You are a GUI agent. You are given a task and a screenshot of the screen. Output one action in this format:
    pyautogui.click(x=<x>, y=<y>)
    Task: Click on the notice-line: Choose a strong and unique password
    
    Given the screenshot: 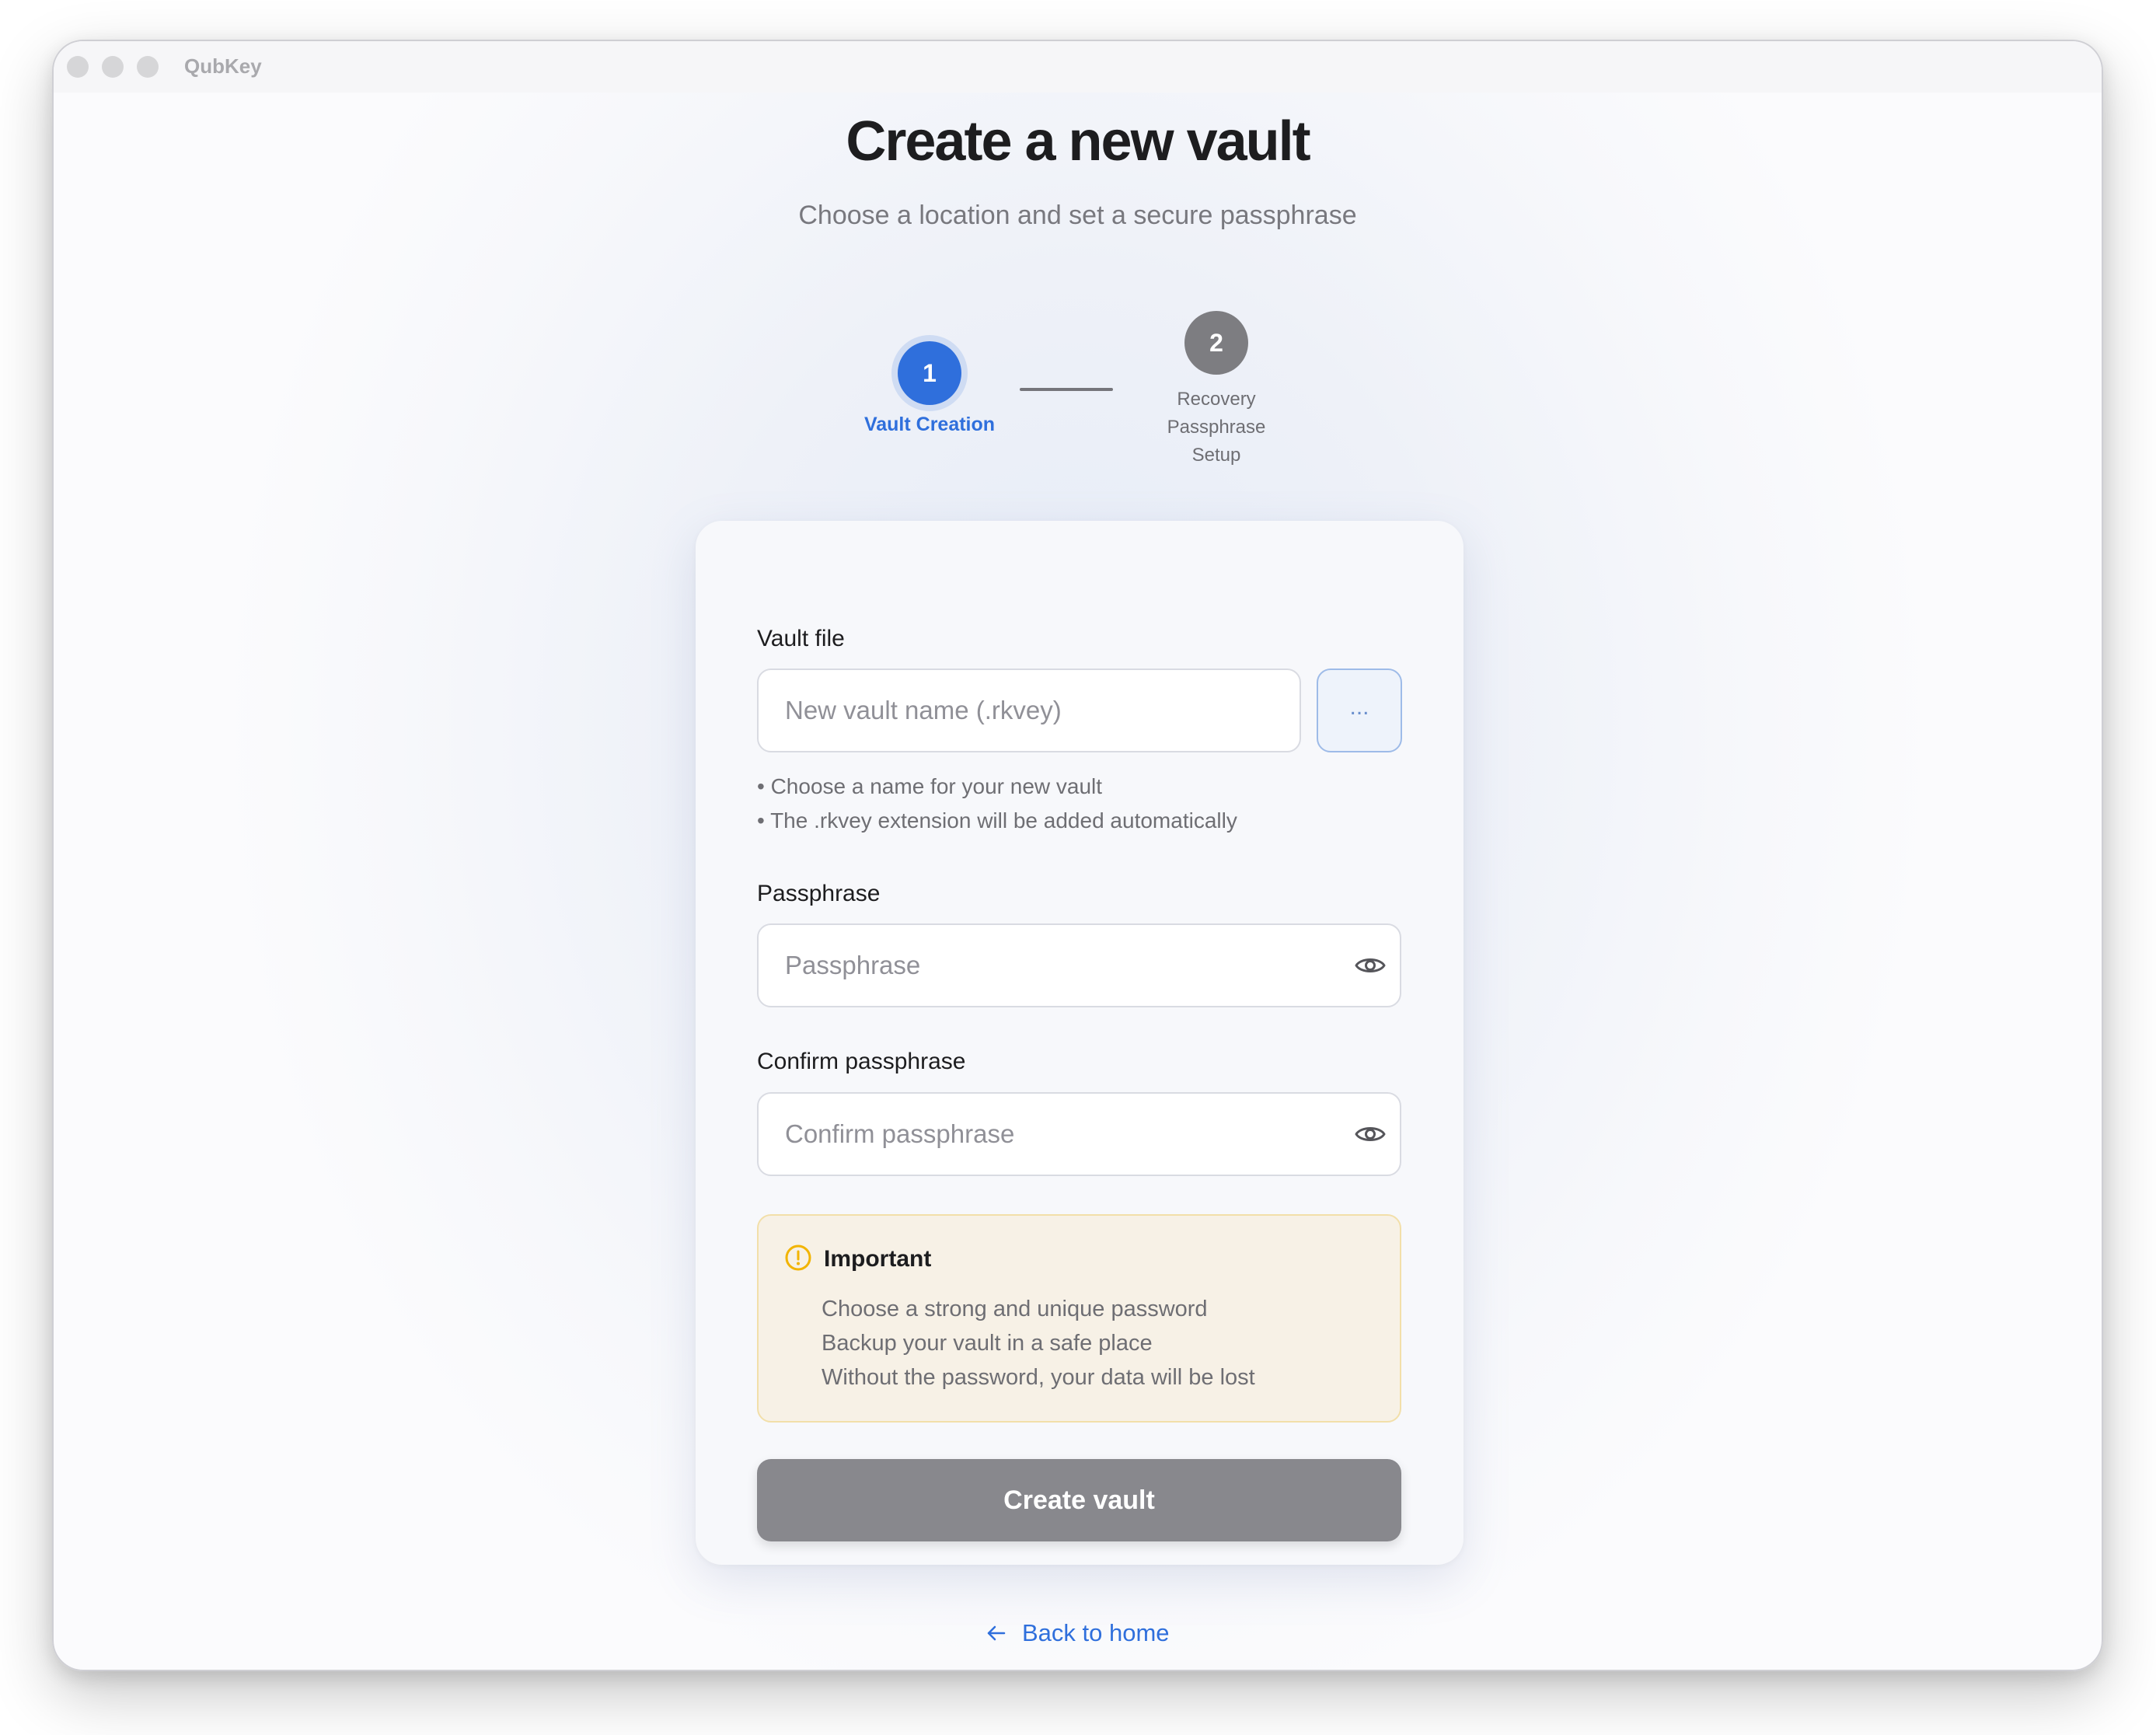 What is the action you would take?
    pyautogui.click(x=1015, y=1309)
    